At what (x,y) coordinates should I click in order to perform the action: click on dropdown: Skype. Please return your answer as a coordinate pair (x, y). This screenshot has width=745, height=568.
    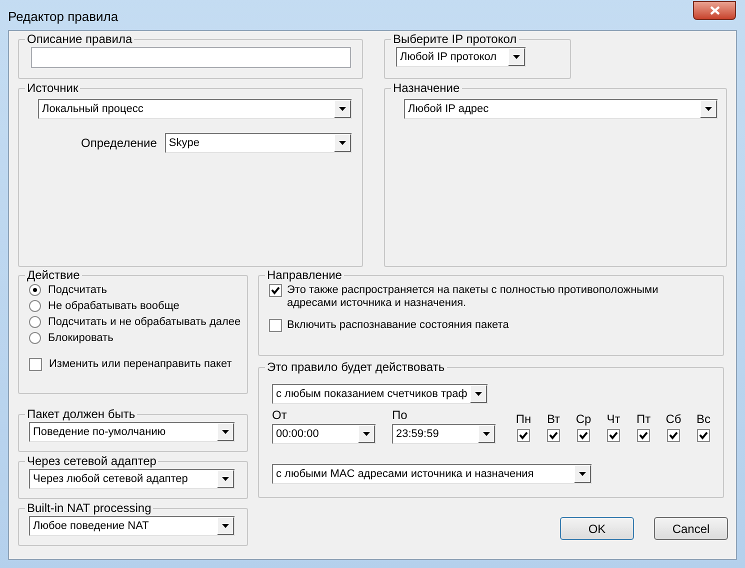
    Looking at the image, I should click on (258, 143).